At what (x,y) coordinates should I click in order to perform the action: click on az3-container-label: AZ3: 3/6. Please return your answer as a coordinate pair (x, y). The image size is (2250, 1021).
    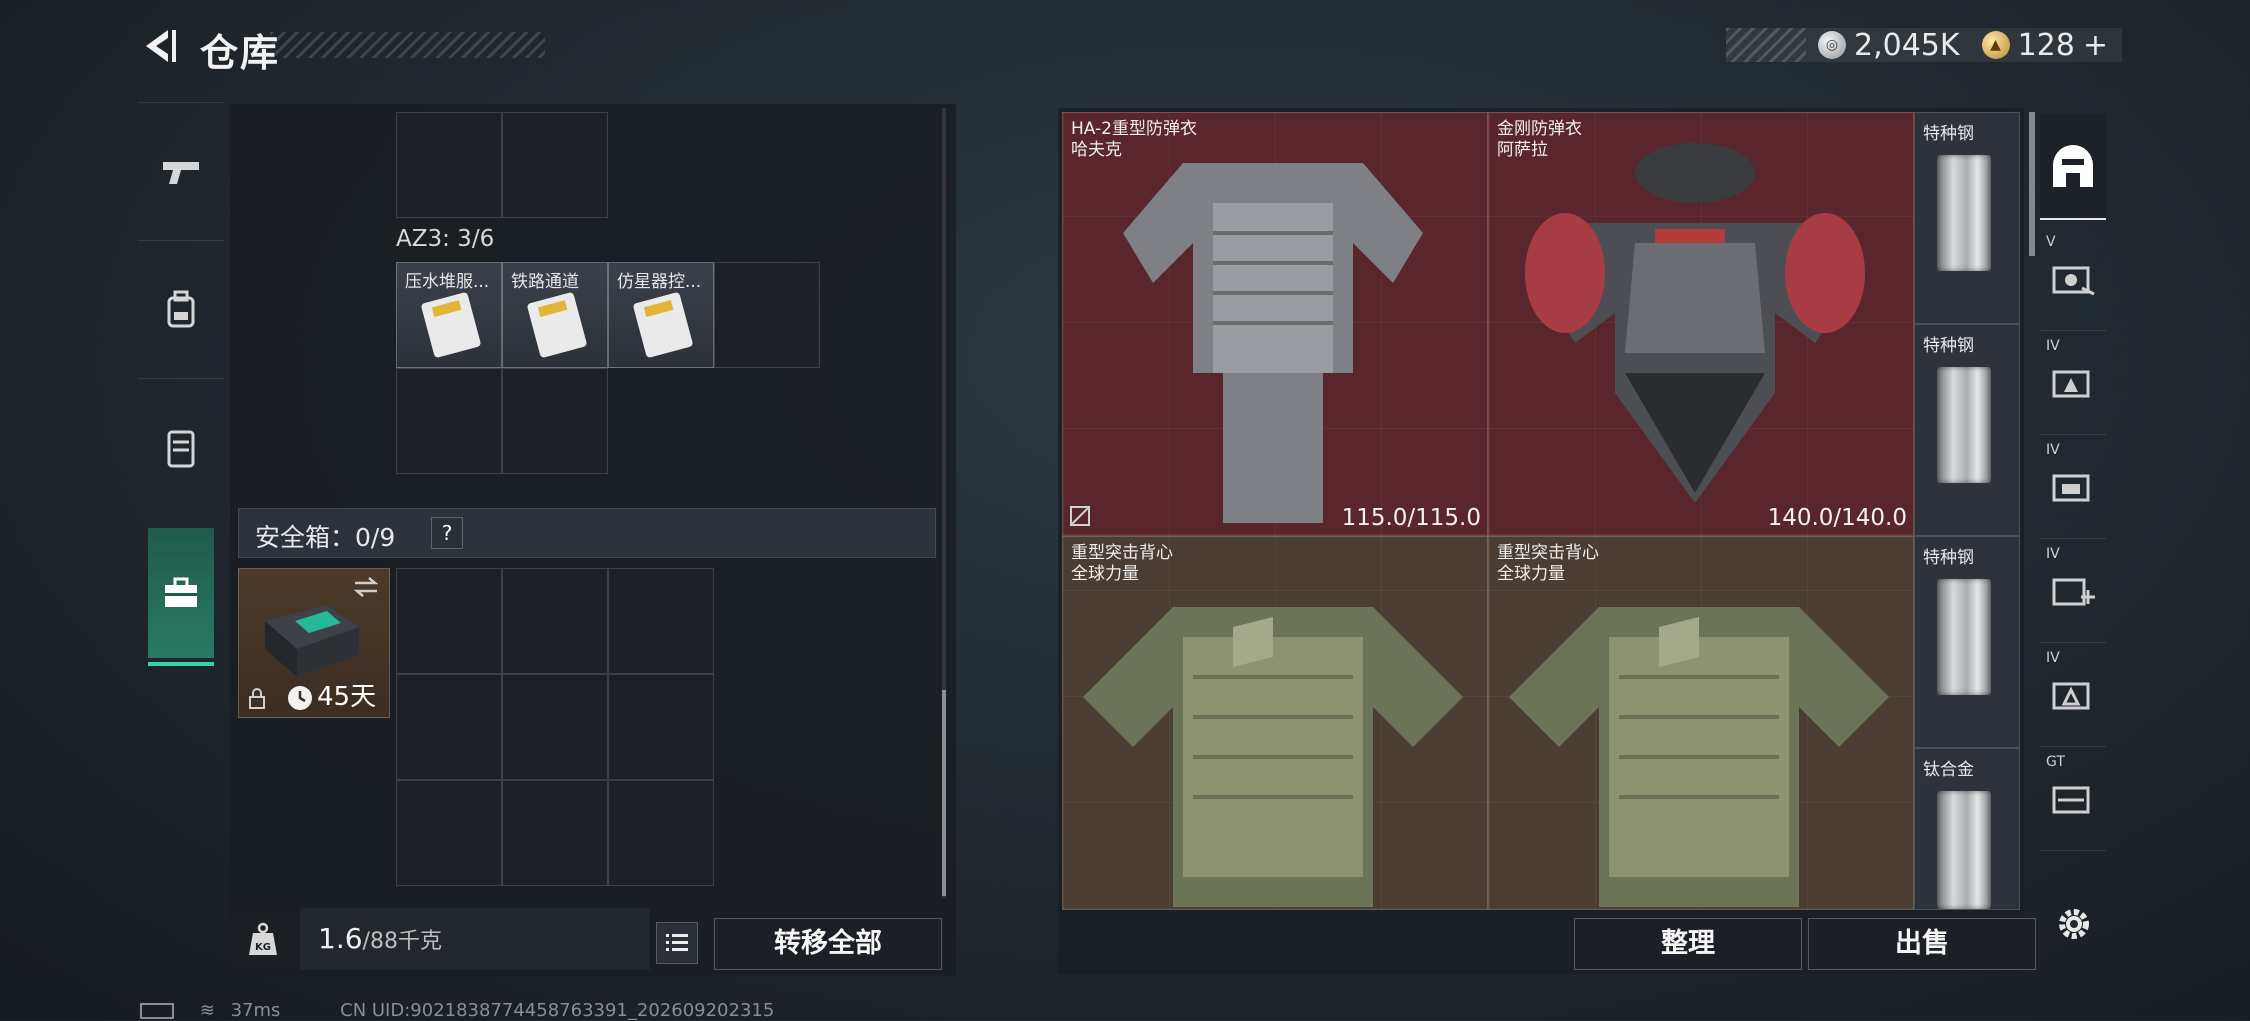
    Looking at the image, I should click on (445, 239).